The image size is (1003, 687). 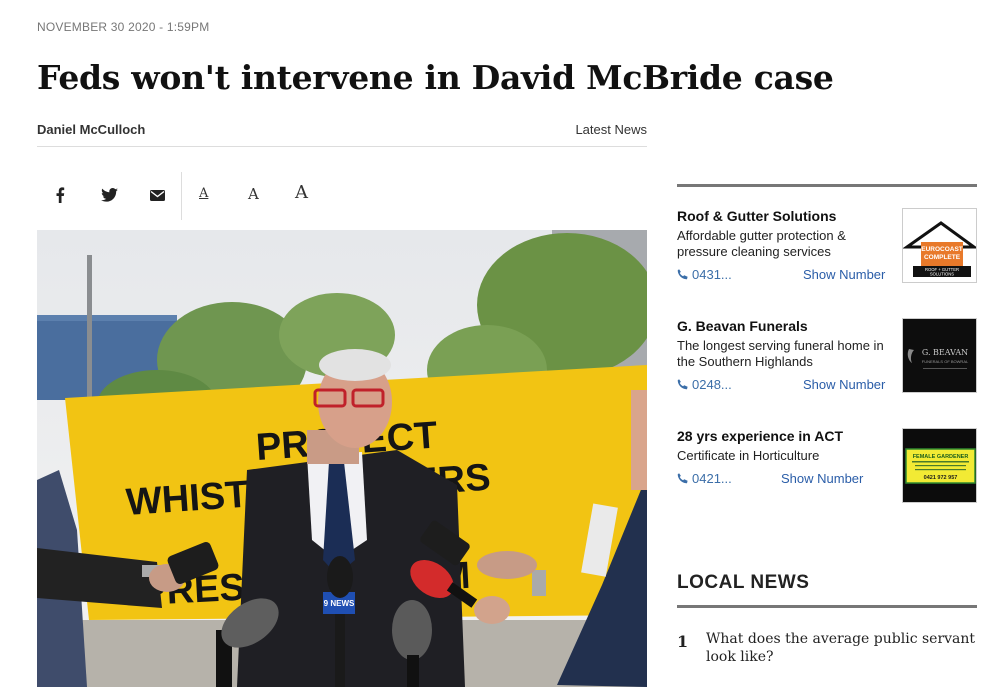 What do you see at coordinates (939, 465) in the screenshot?
I see `listing-logo-female-gardener: FEMALE GARDENER 0421 972 957` at bounding box center [939, 465].